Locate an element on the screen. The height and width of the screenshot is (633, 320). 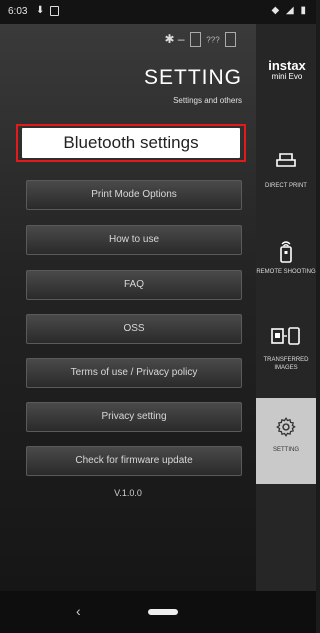
remote-icon is located at coordinates (286, 251).